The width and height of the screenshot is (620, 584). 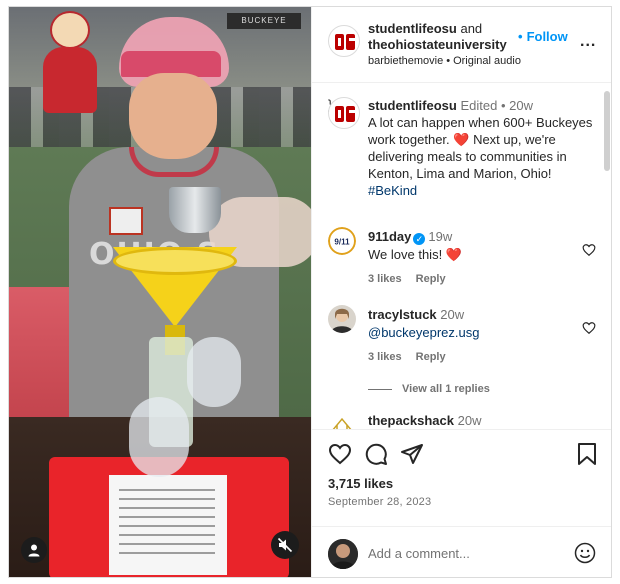 What do you see at coordinates (487, 61) in the screenshot?
I see `original-audio-link: Original audio` at bounding box center [487, 61].